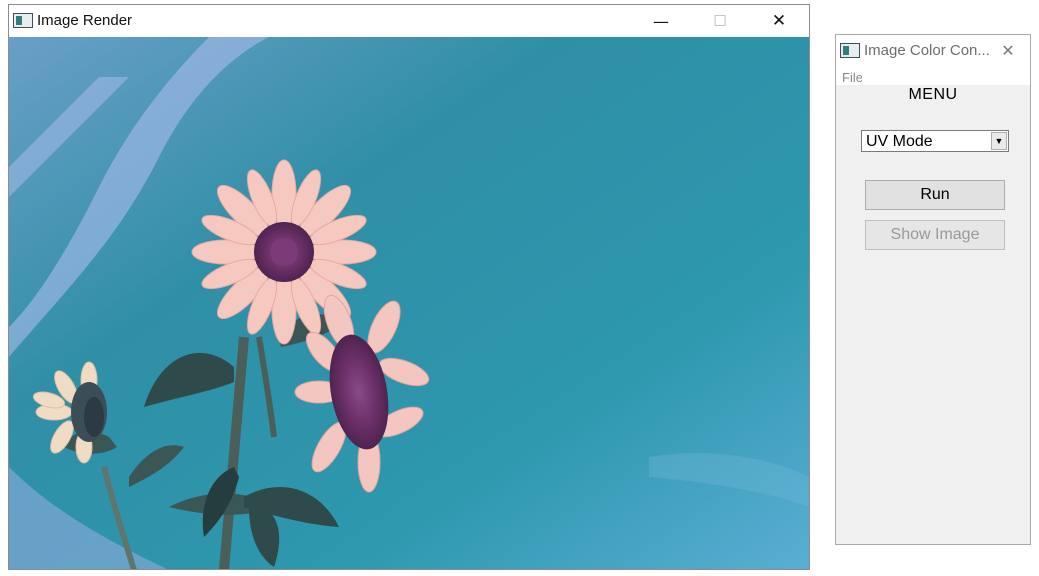 This screenshot has height=576, width=1039. I want to click on maximize-button: ☐, so click(720, 21).